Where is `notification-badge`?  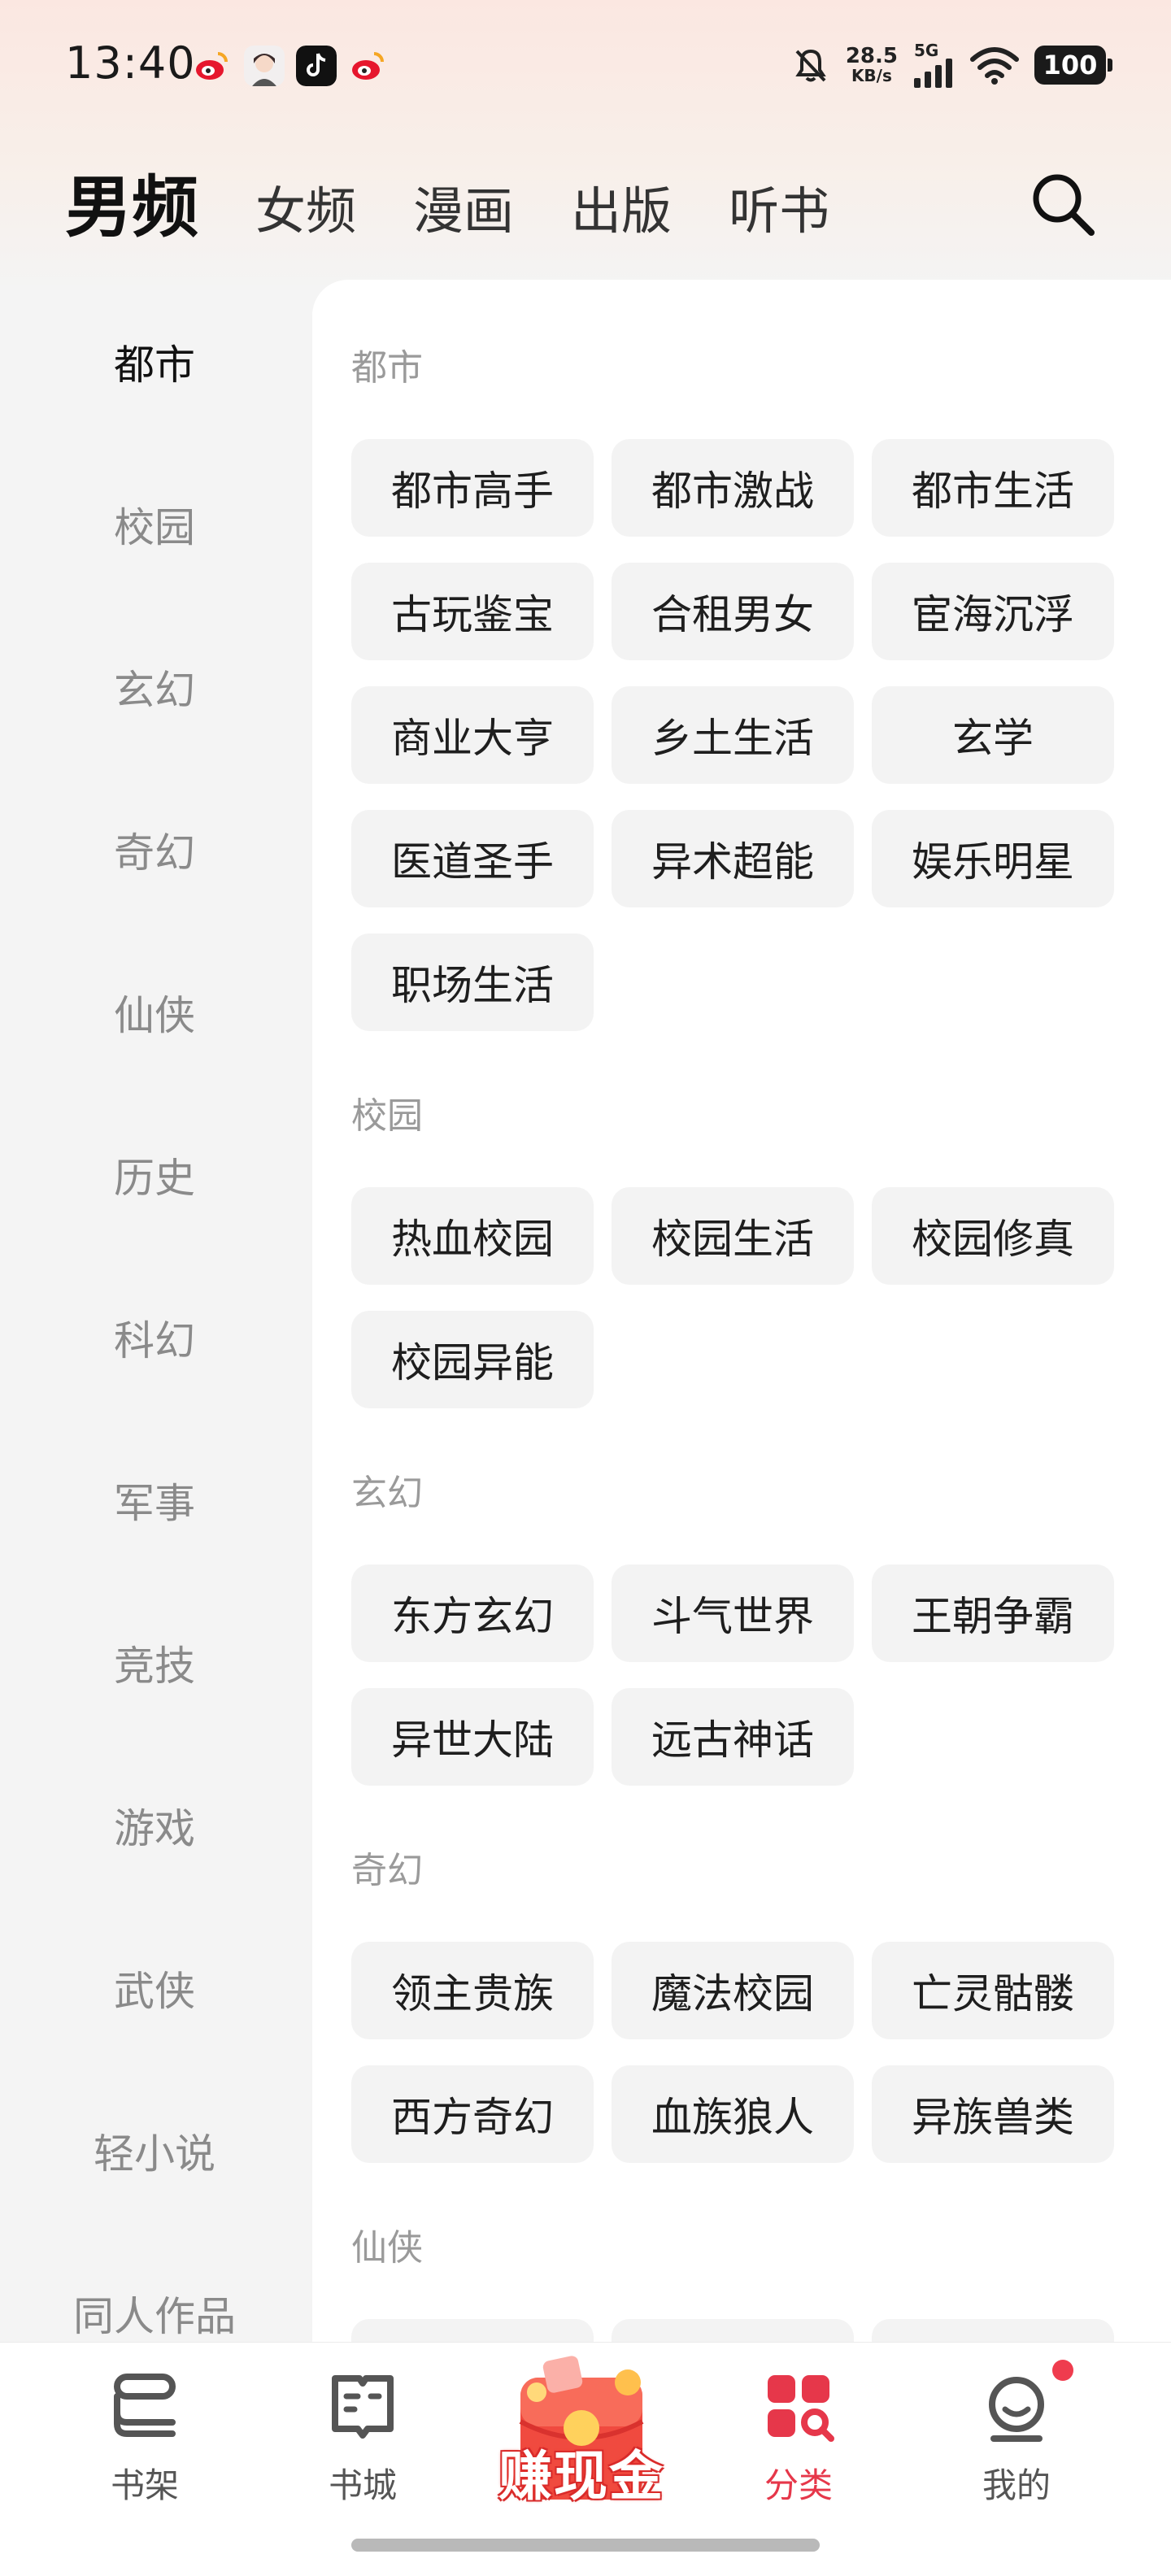
notification-badge is located at coordinates (1062, 2370).